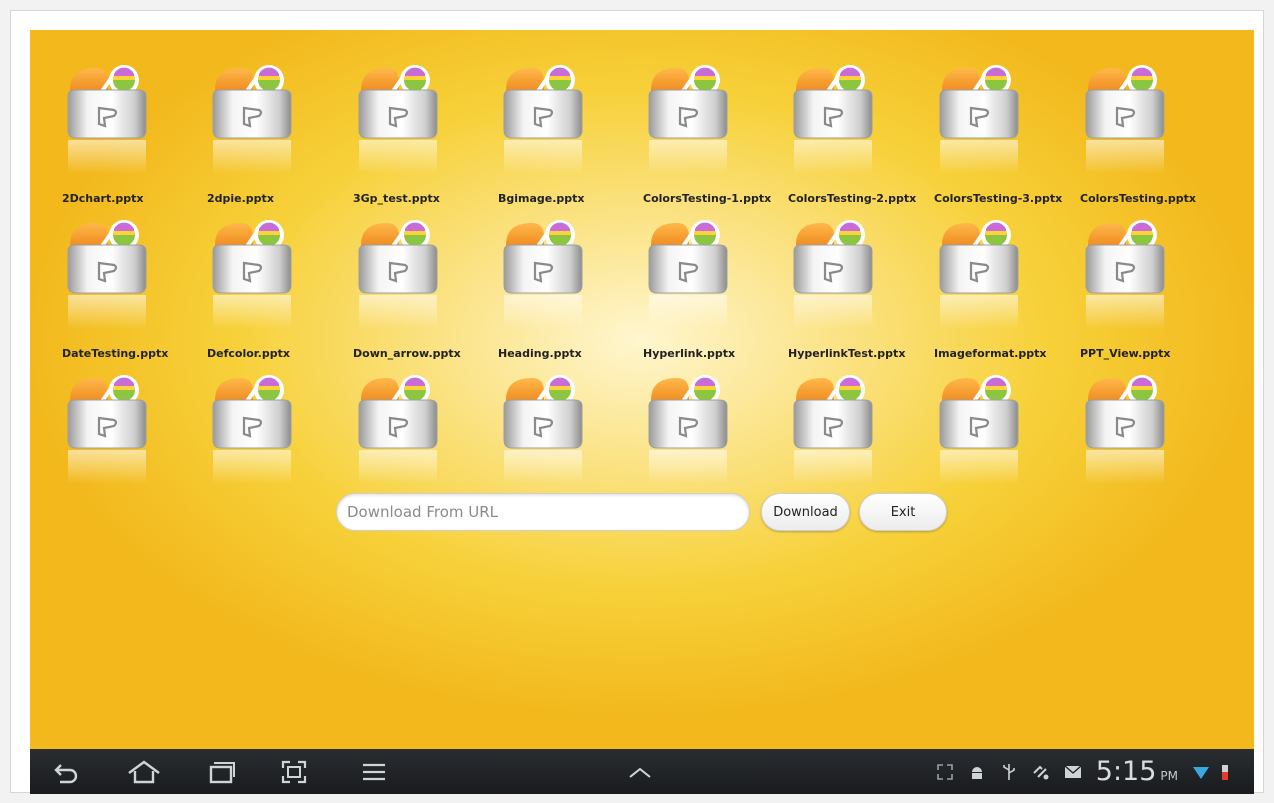  I want to click on url-input, so click(543, 512).